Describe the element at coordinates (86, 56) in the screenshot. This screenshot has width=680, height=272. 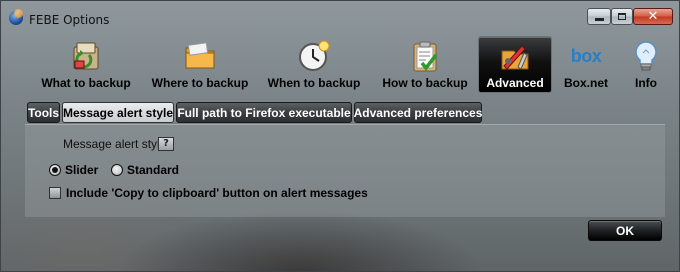
I see `backup-items-icon` at that location.